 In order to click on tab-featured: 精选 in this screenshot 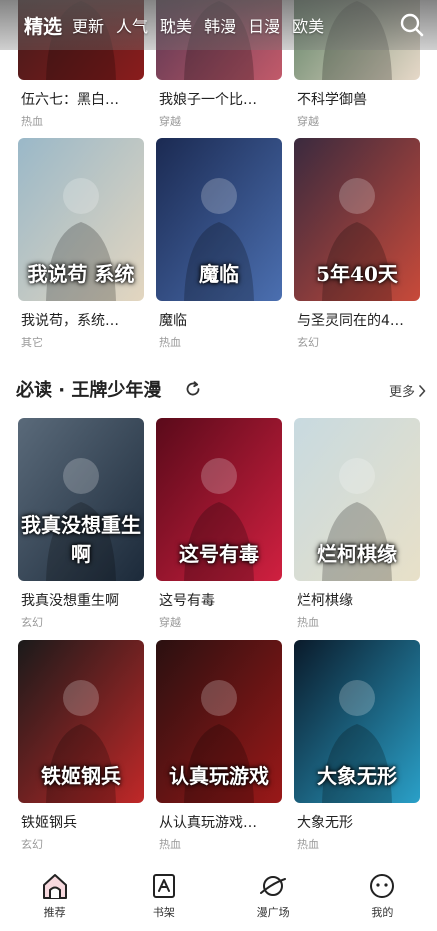, I will do `click(43, 25)`.